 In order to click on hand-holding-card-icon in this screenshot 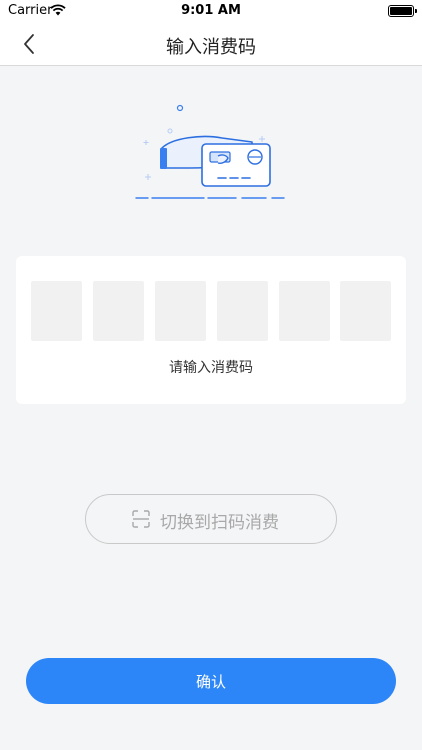, I will do `click(210, 151)`.